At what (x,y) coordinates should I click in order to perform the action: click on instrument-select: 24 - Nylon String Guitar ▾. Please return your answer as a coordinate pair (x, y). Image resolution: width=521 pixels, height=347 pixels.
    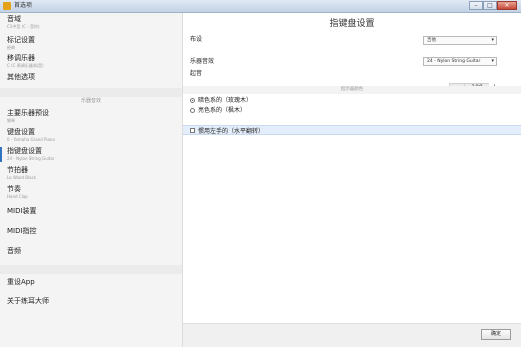
    Looking at the image, I should click on (460, 61).